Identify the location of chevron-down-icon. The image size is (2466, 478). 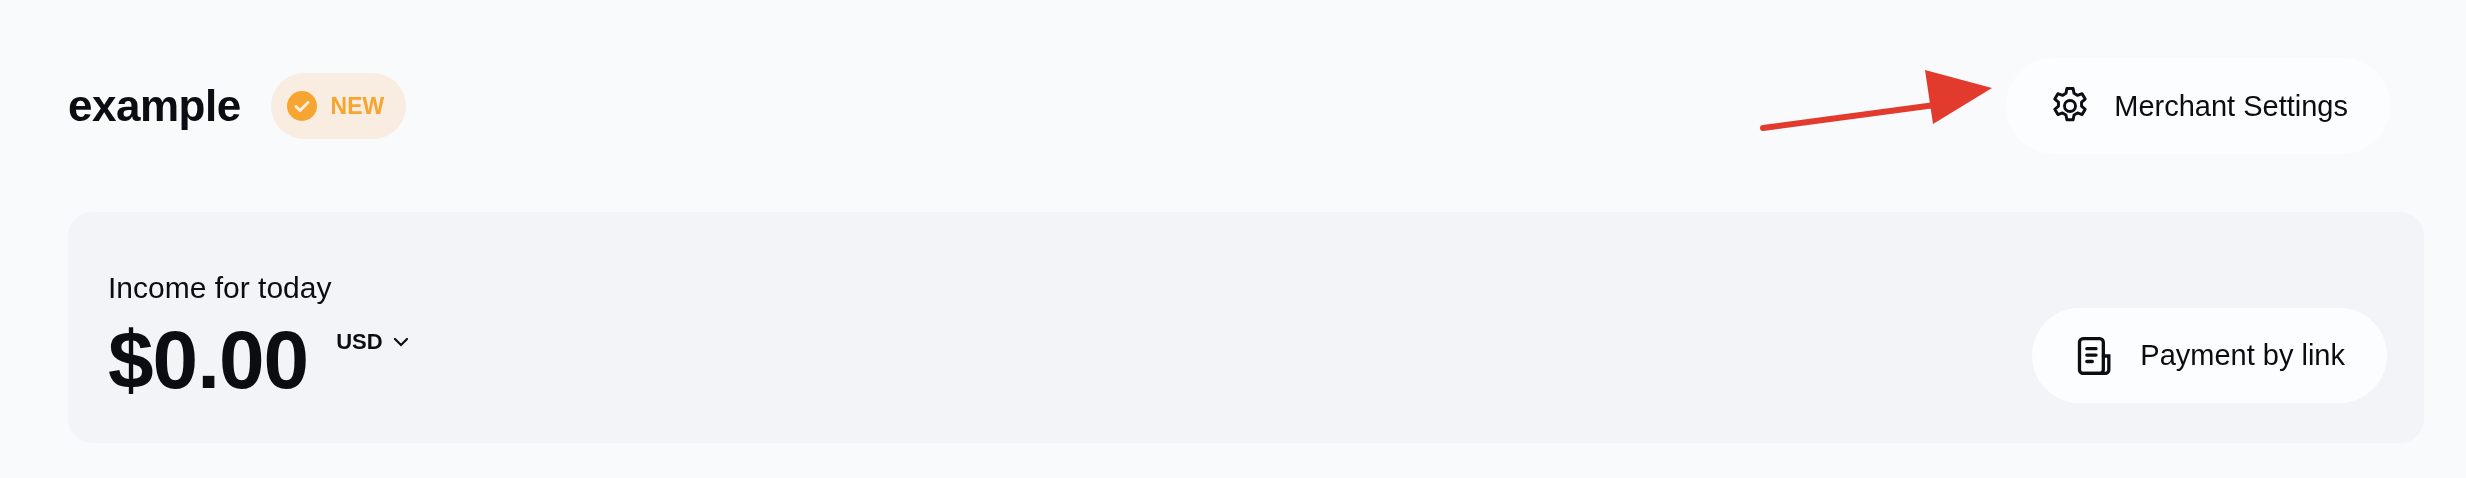
(400, 342).